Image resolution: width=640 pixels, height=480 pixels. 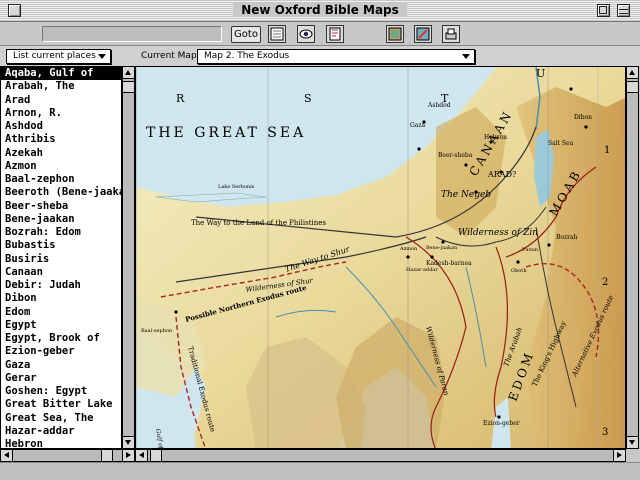 I want to click on current-map-label: Current Map:, so click(x=170, y=56).